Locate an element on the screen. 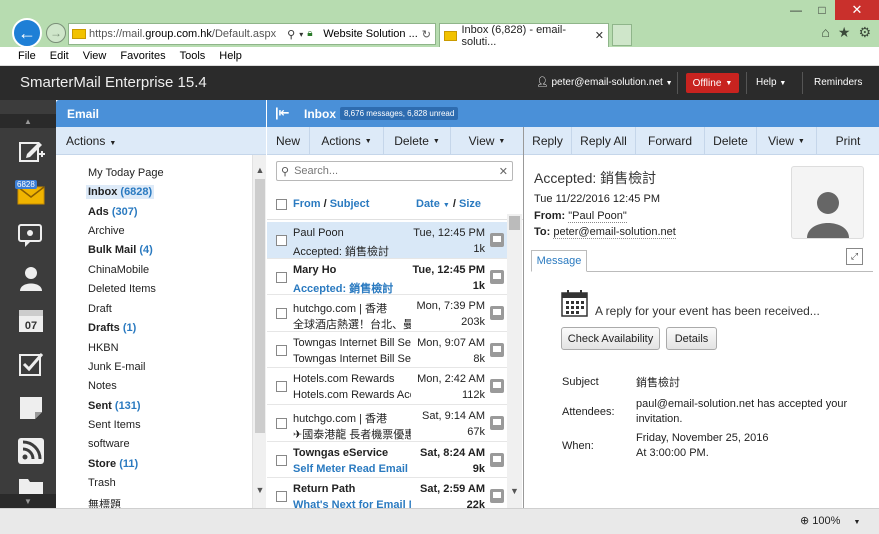 The height and width of the screenshot is (534, 879). settings-gear-icon: ⚙ is located at coordinates (864, 32).